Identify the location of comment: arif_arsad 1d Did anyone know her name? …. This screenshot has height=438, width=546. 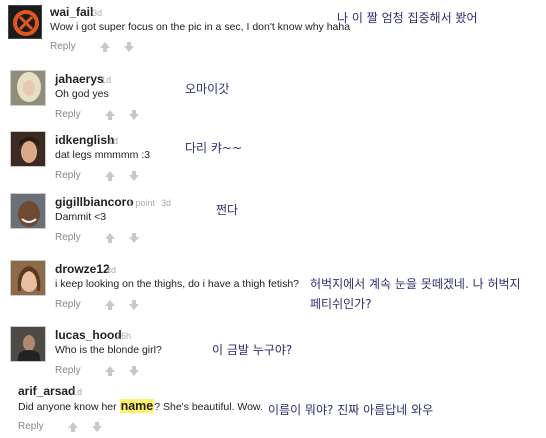
(273, 409).